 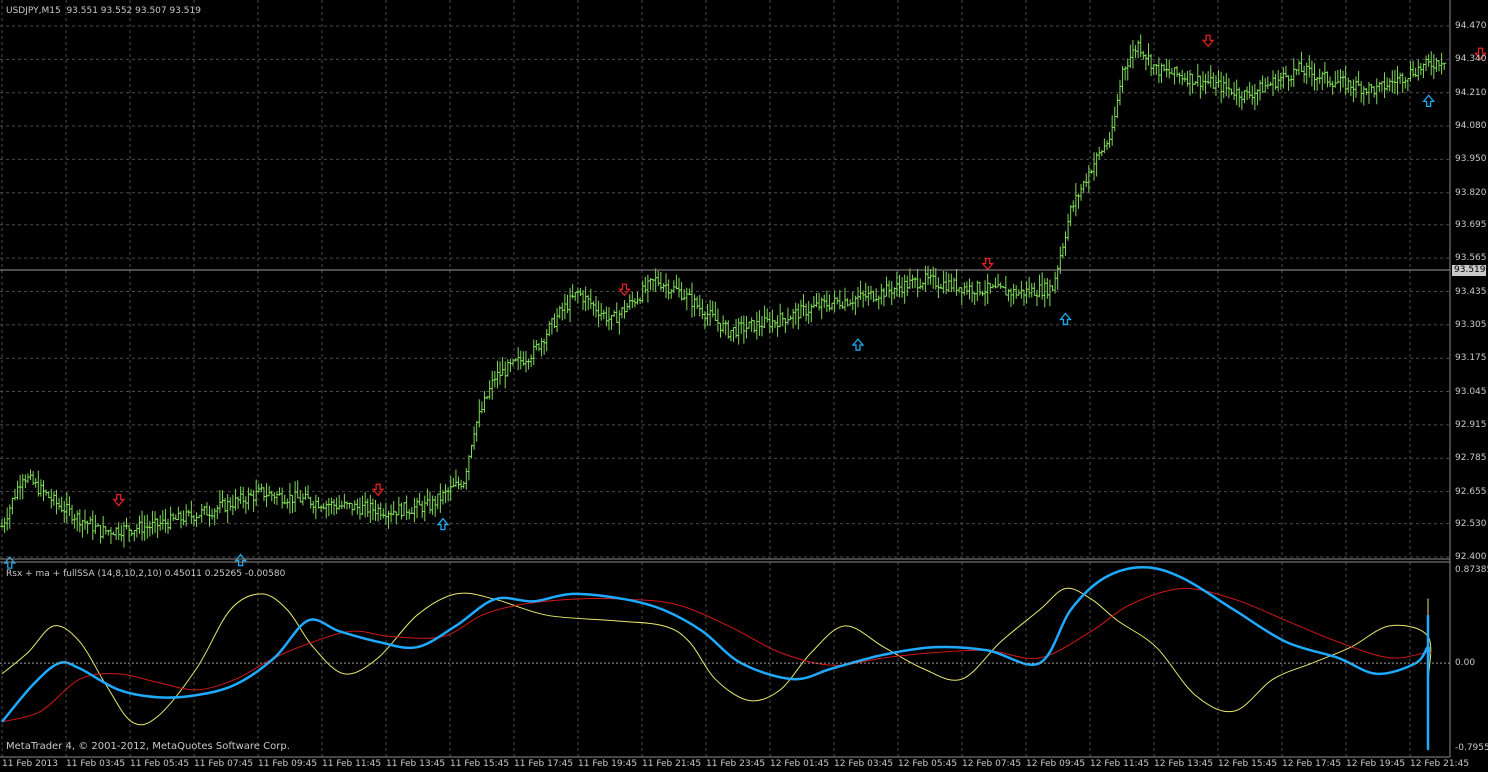 I want to click on price-axis-label: 93.305, so click(x=1471, y=324).